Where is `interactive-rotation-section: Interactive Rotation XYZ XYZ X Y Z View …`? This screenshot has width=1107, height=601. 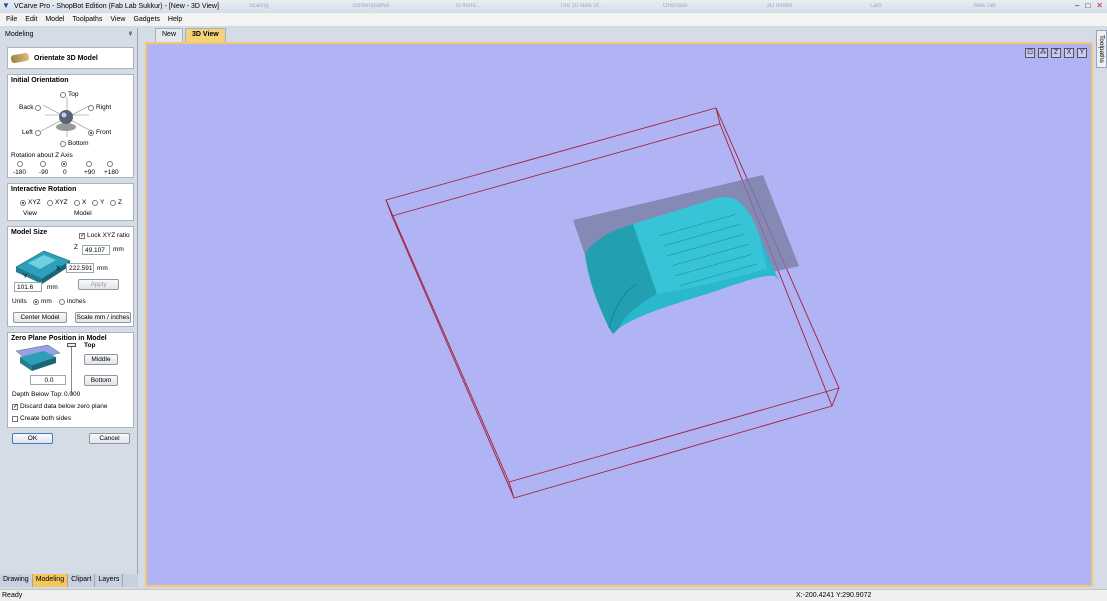
interactive-rotation-section: Interactive Rotation XYZ XYZ X Y Z View … is located at coordinates (70, 202).